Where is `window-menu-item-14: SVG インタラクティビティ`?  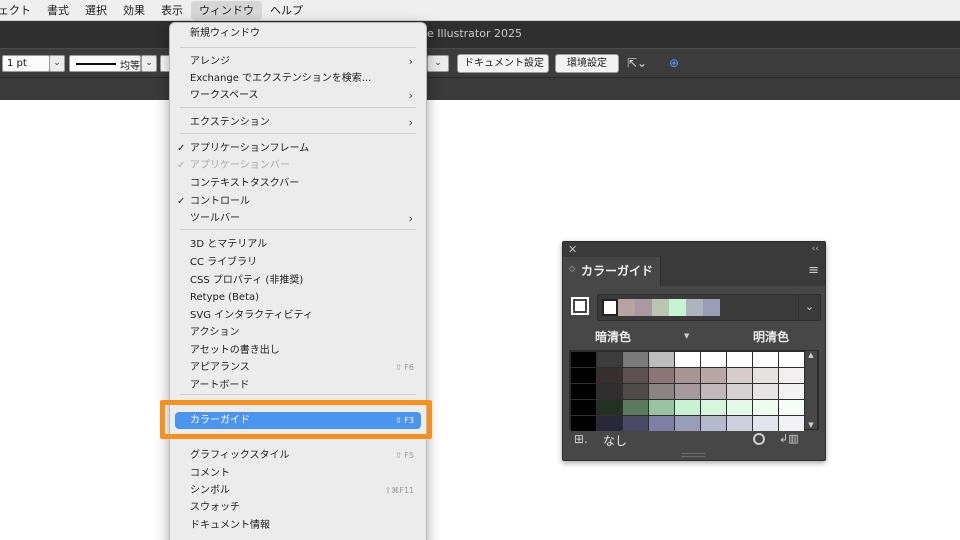 window-menu-item-14: SVG インタラクティビティ is located at coordinates (298, 315).